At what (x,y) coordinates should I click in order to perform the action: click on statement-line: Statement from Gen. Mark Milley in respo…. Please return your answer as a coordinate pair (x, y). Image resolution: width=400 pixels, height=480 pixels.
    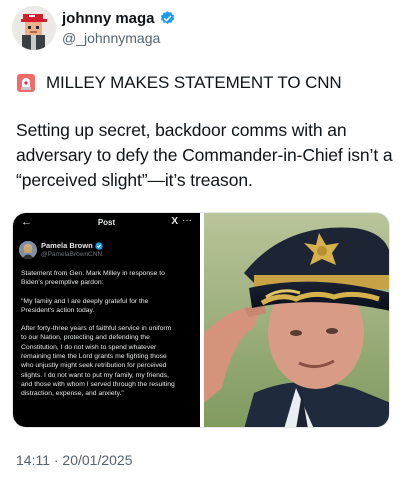
    Looking at the image, I should click on (93, 273).